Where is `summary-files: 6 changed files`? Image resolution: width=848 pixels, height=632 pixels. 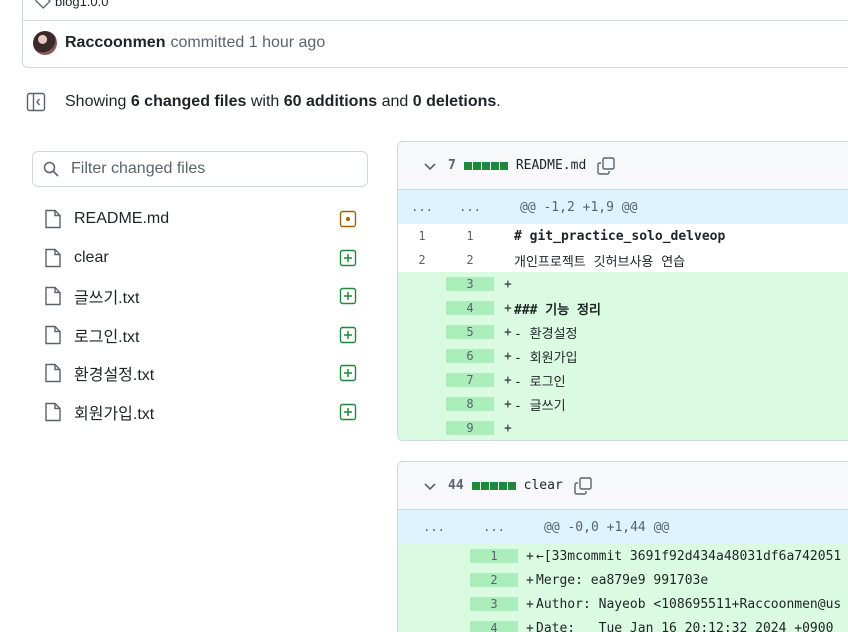
summary-files: 6 changed files is located at coordinates (188, 101).